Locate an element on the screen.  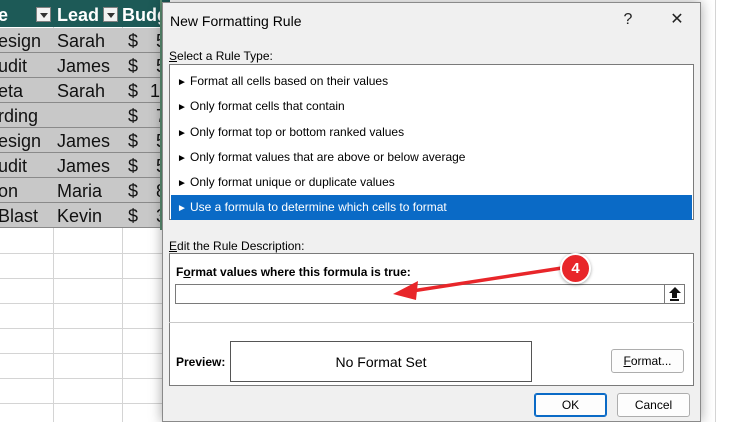
arrow-shaft is located at coordinates (487, 279).